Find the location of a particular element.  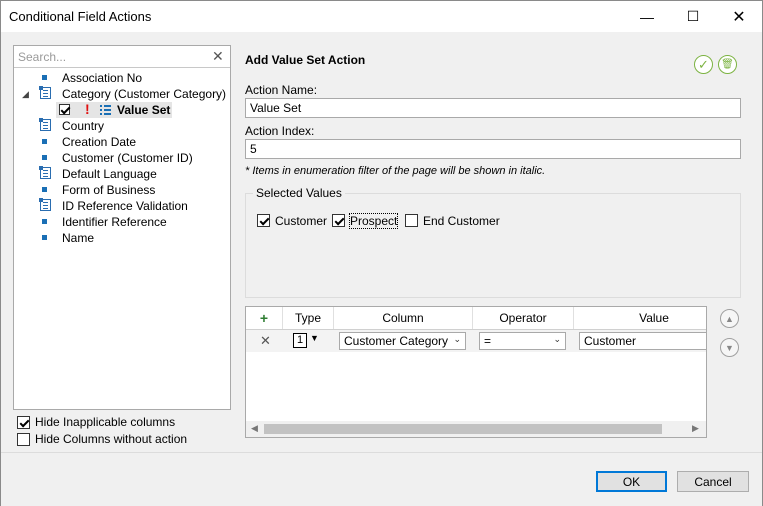

tree-item-name: Name is located at coordinates (122, 238).